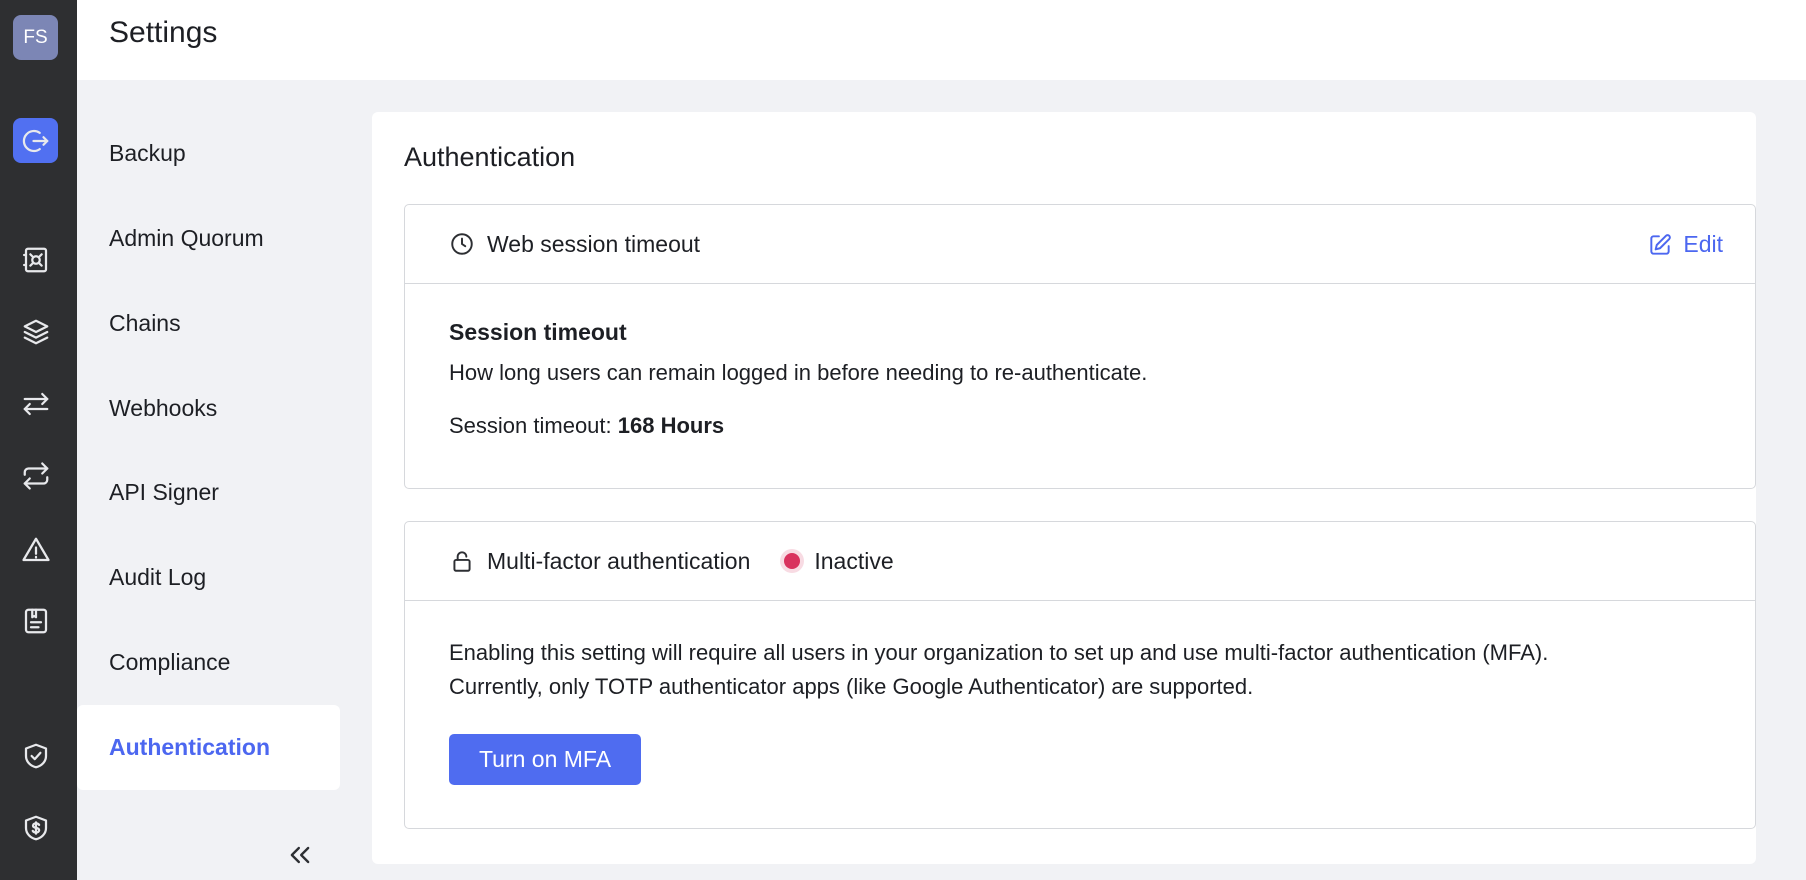  What do you see at coordinates (538, 332) in the screenshot?
I see `session-timeout-heading: Session timeout` at bounding box center [538, 332].